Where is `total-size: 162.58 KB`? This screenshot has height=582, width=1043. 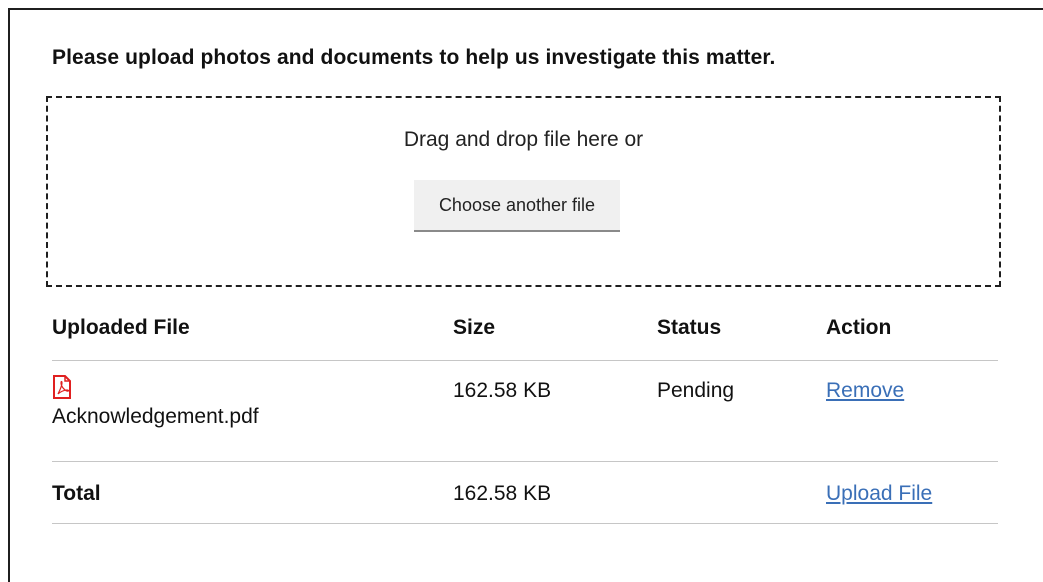
total-size: 162.58 KB is located at coordinates (502, 493).